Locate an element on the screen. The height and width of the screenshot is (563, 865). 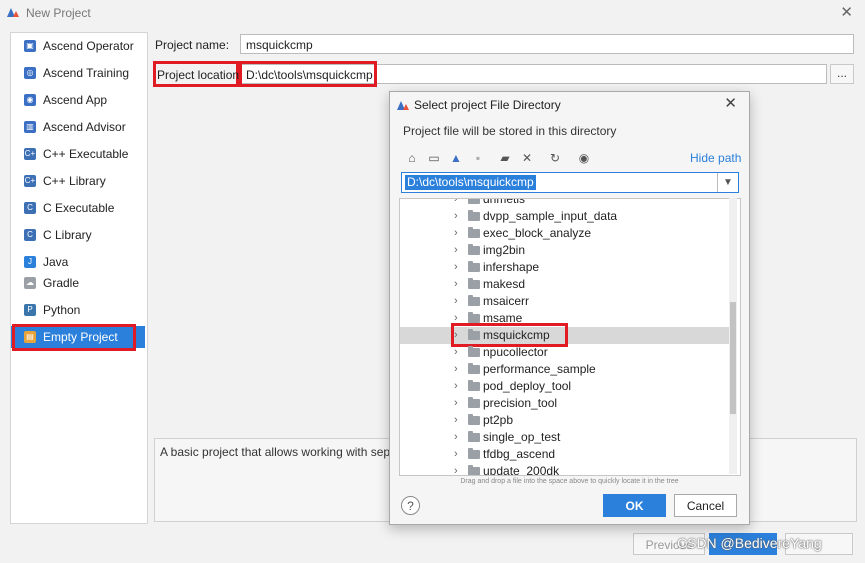
ascend-advisor-icon: ▥ is located at coordinates (30, 127).